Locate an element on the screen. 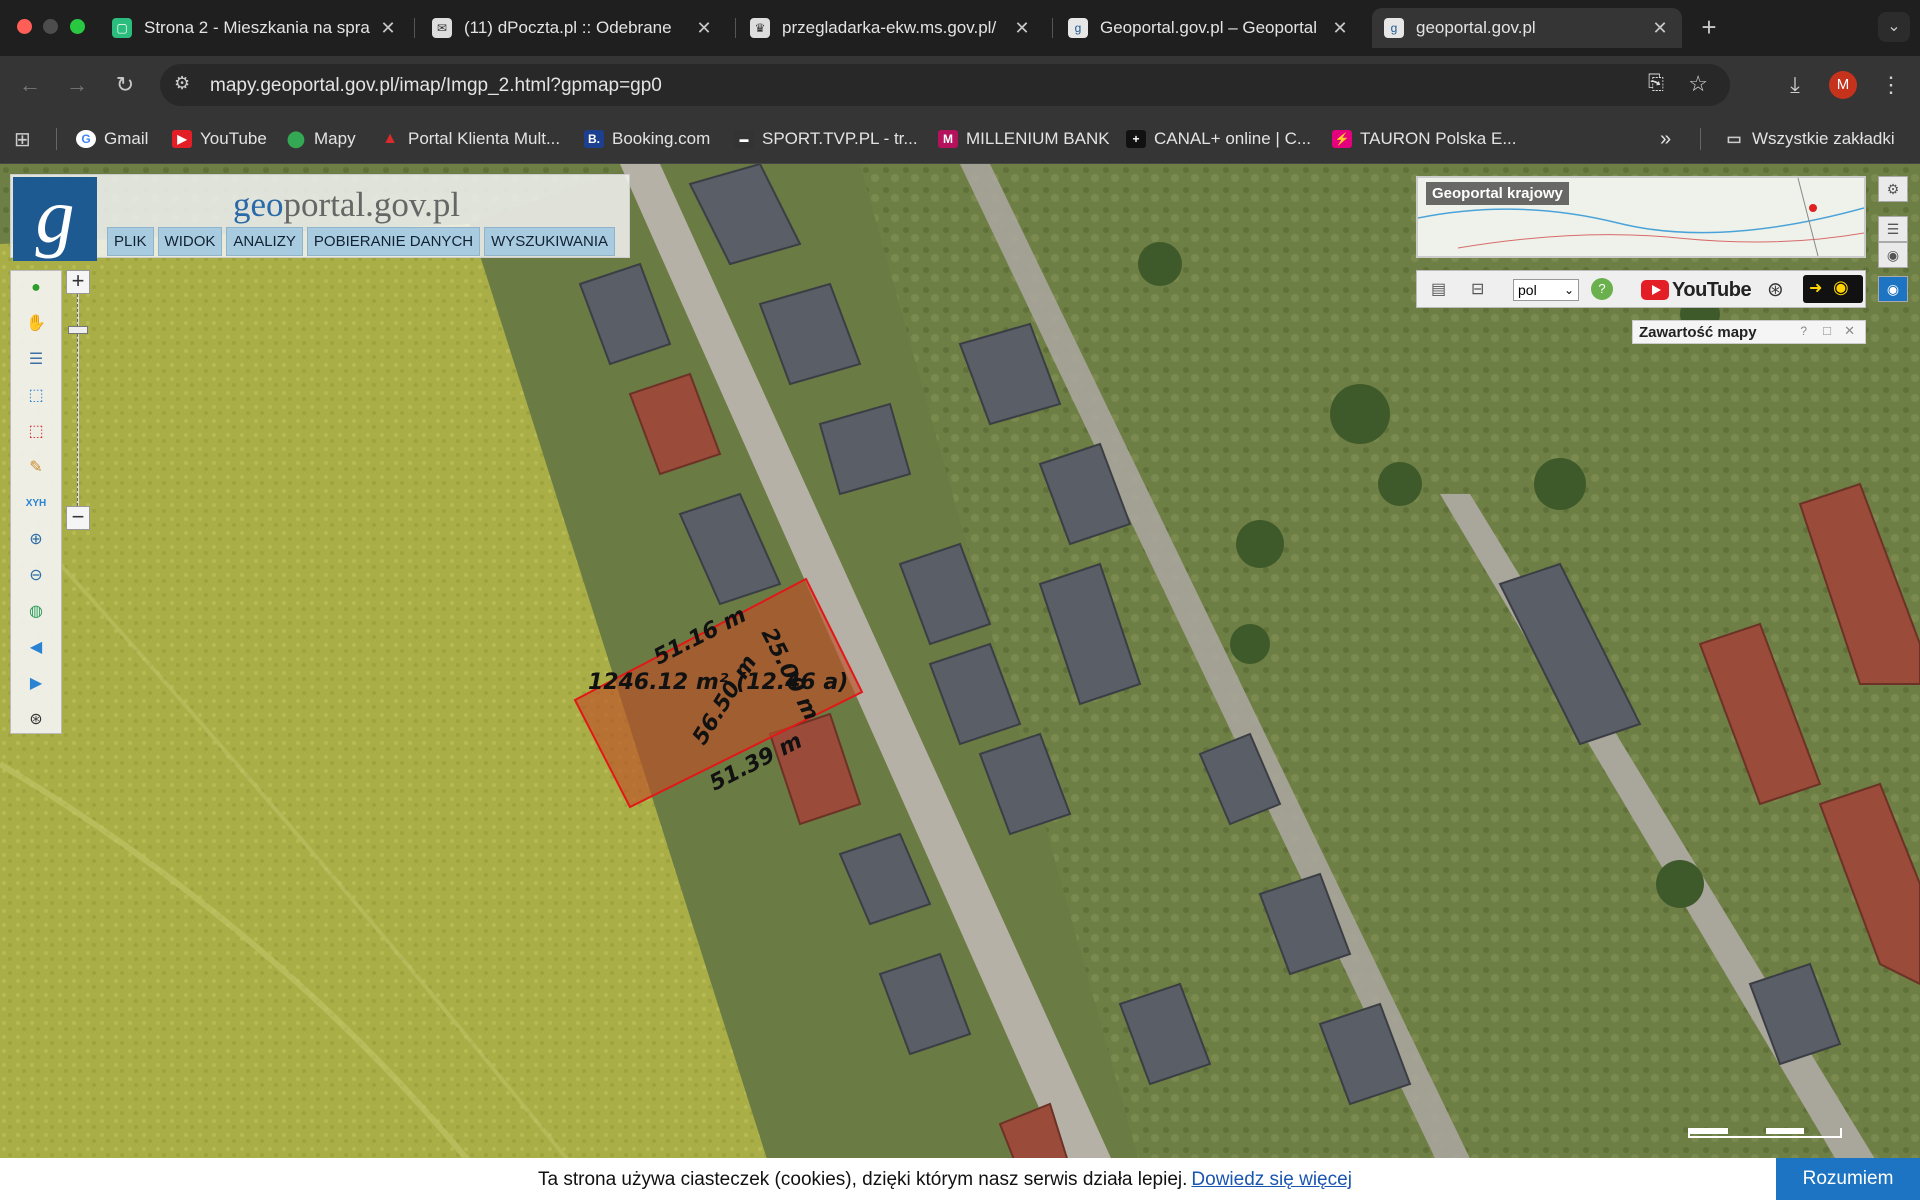 This screenshot has height=1200, width=1920. contrast-toggle: ➜ ◉ is located at coordinates (1833, 289).